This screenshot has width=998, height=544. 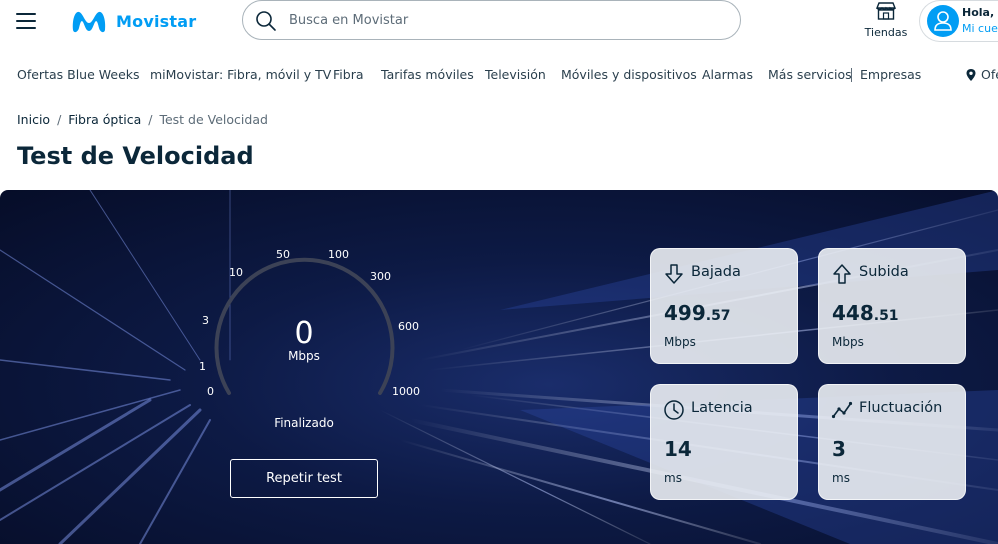 I want to click on stores-link: Tiendas, so click(x=886, y=20).